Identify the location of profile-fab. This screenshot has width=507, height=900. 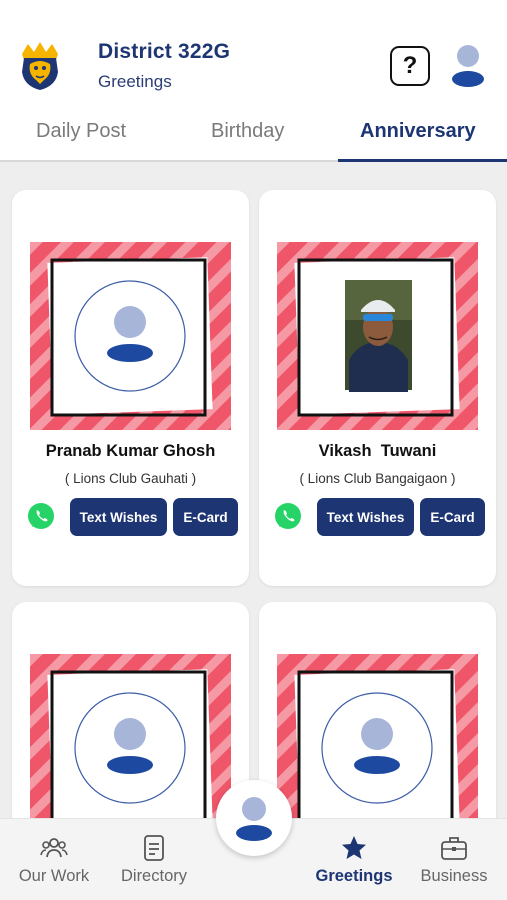
(254, 818).